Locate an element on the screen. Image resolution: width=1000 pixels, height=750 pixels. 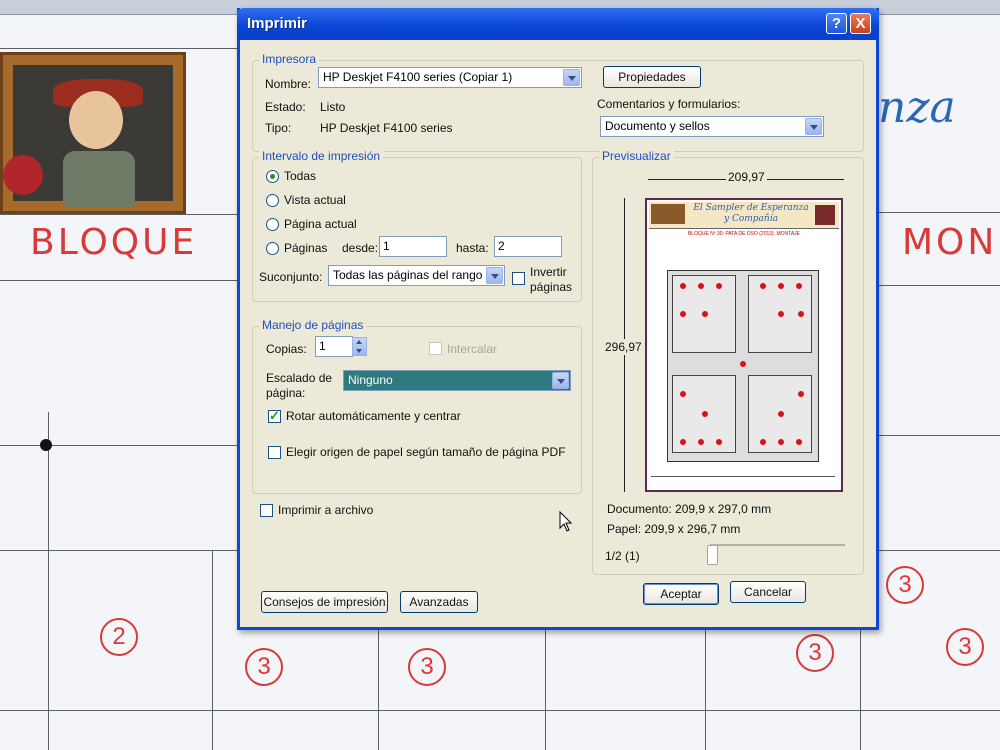
scaling-label-line2: página: is located at coordinates (286, 393).